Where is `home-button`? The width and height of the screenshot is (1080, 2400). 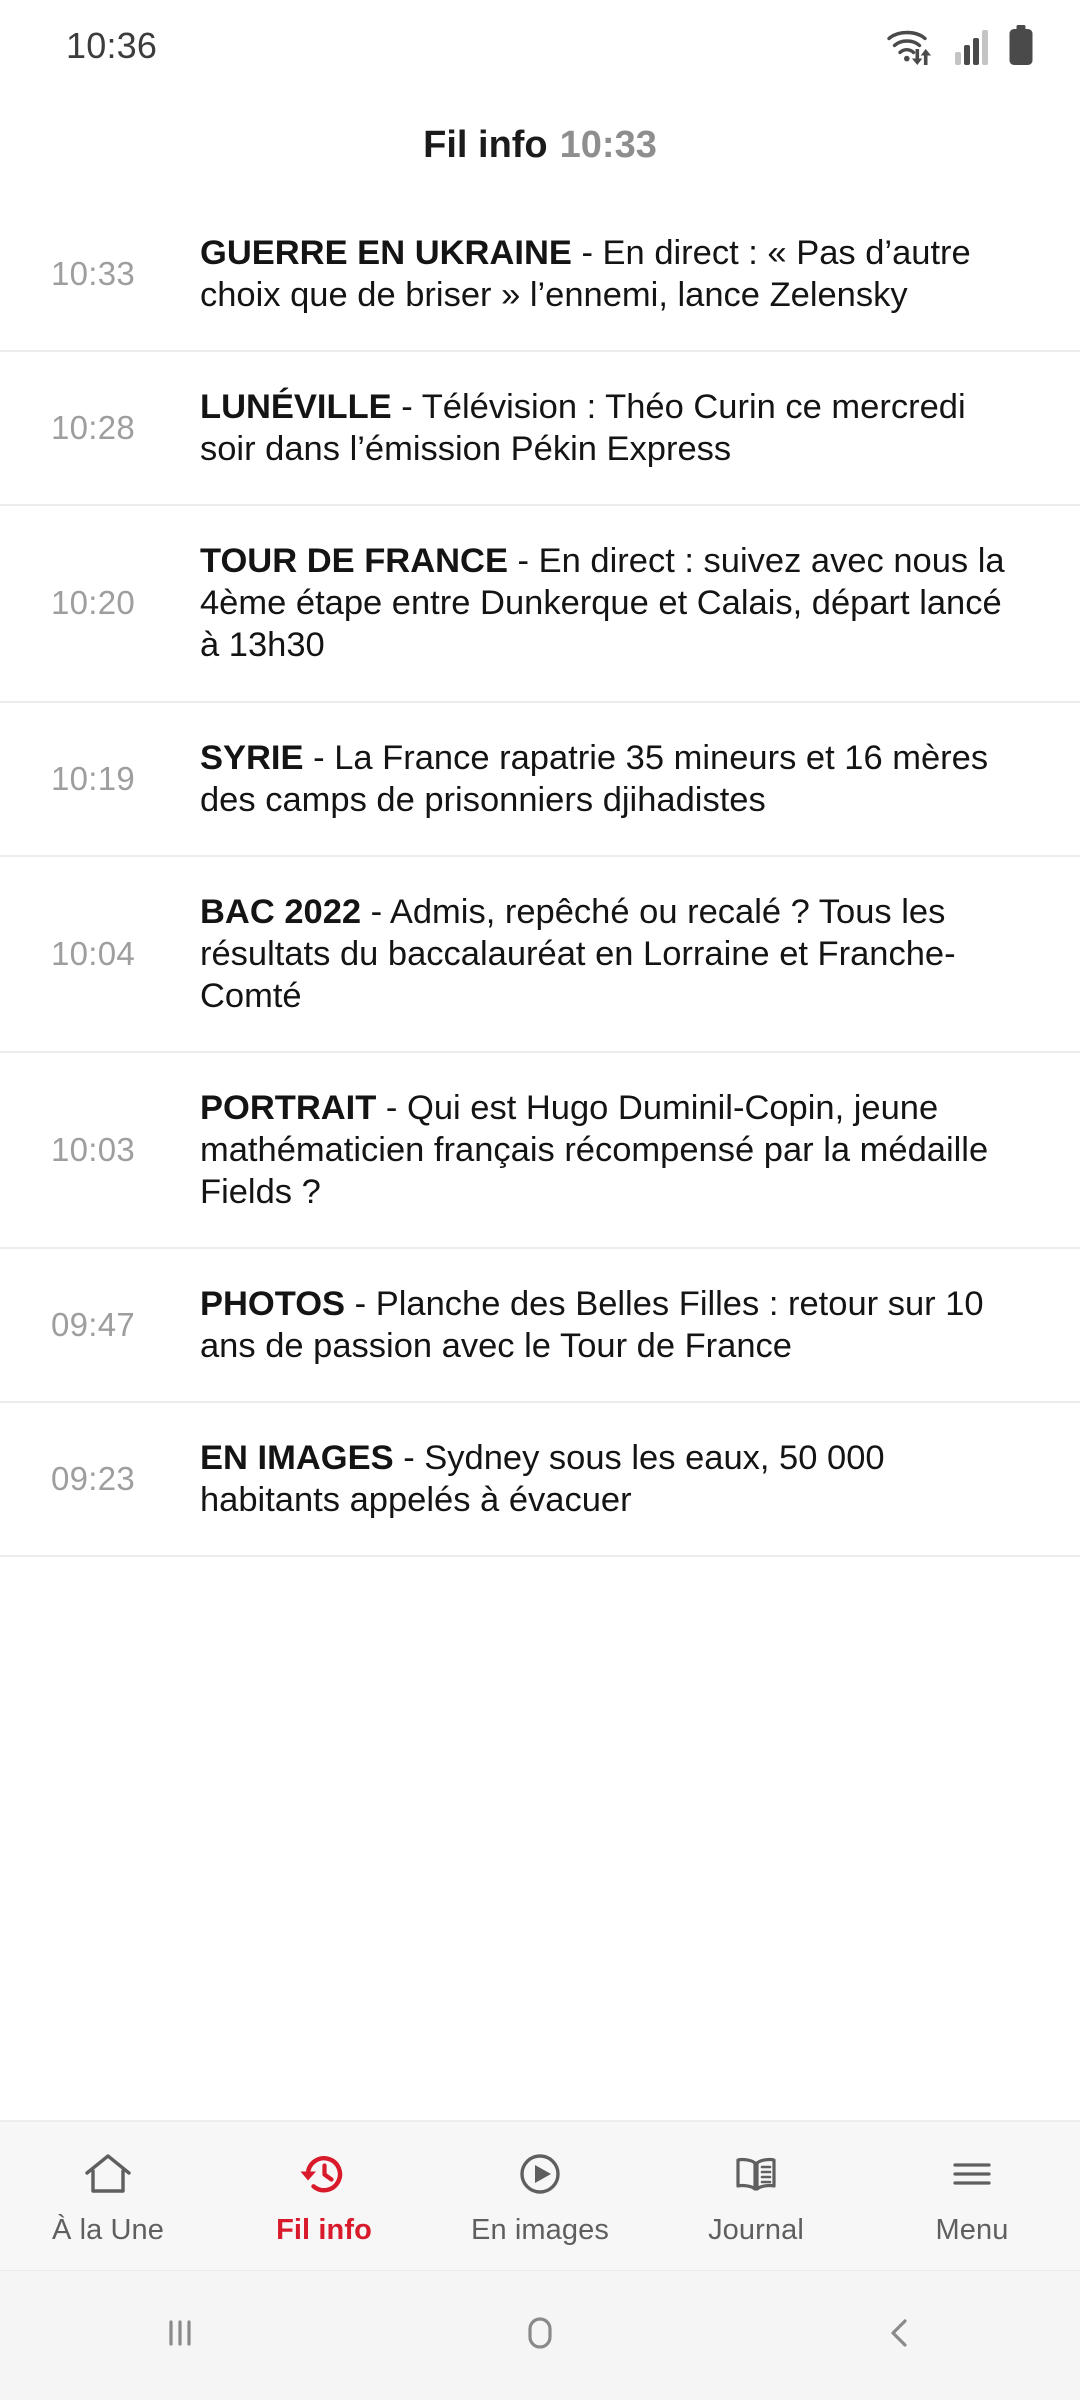 home-button is located at coordinates (540, 2335).